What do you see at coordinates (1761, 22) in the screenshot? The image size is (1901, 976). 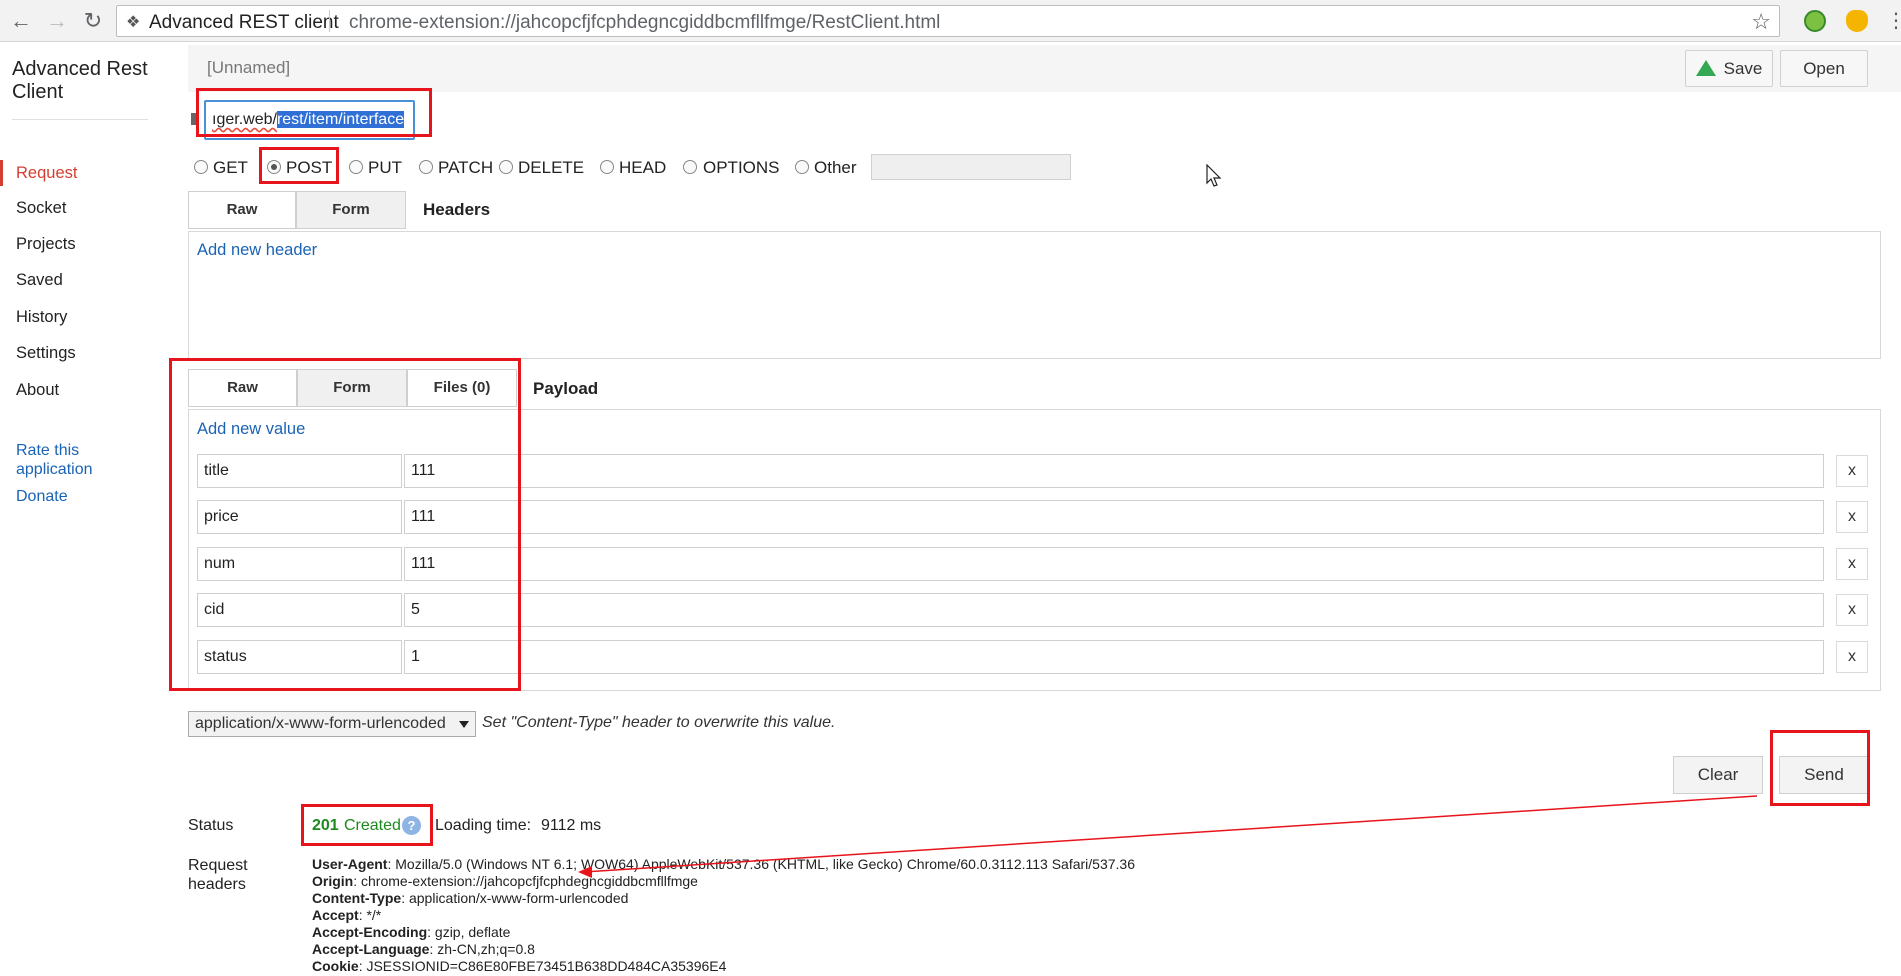 I see `star-icon: ☆` at bounding box center [1761, 22].